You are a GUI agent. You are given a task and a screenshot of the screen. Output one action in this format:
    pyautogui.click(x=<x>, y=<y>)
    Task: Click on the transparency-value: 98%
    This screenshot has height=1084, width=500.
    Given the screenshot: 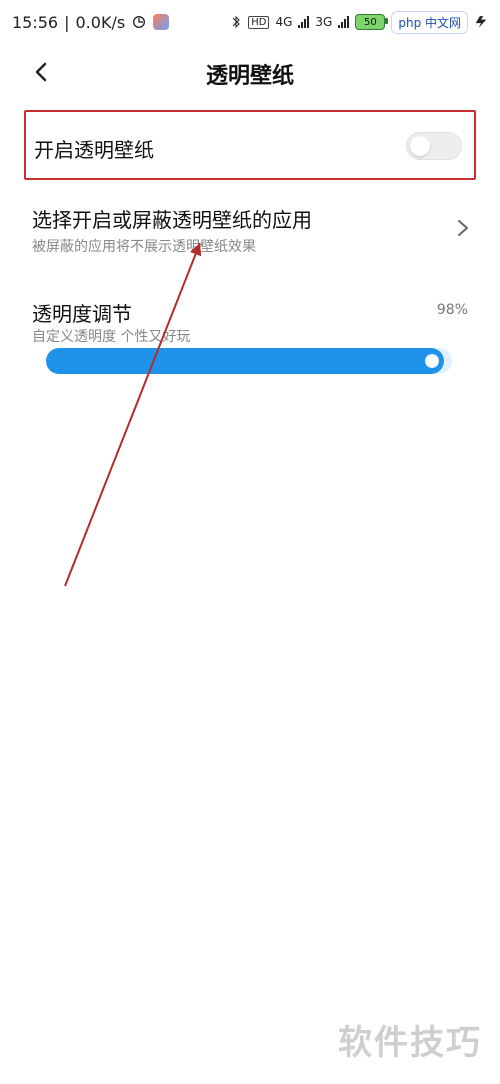 What is the action you would take?
    pyautogui.click(x=452, y=310)
    